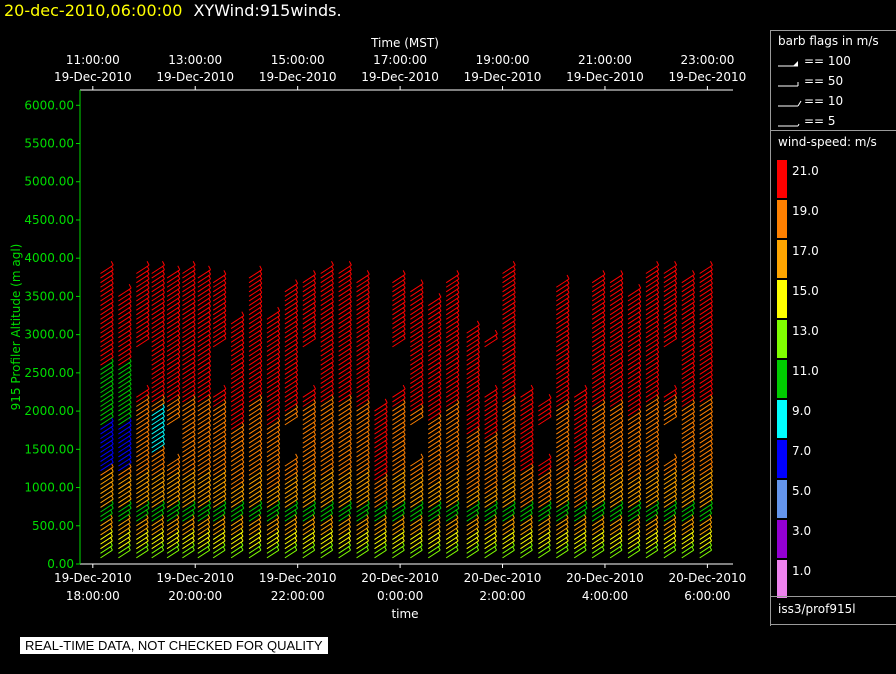  What do you see at coordinates (782, 419) in the screenshot?
I see `colorbar-swatch` at bounding box center [782, 419].